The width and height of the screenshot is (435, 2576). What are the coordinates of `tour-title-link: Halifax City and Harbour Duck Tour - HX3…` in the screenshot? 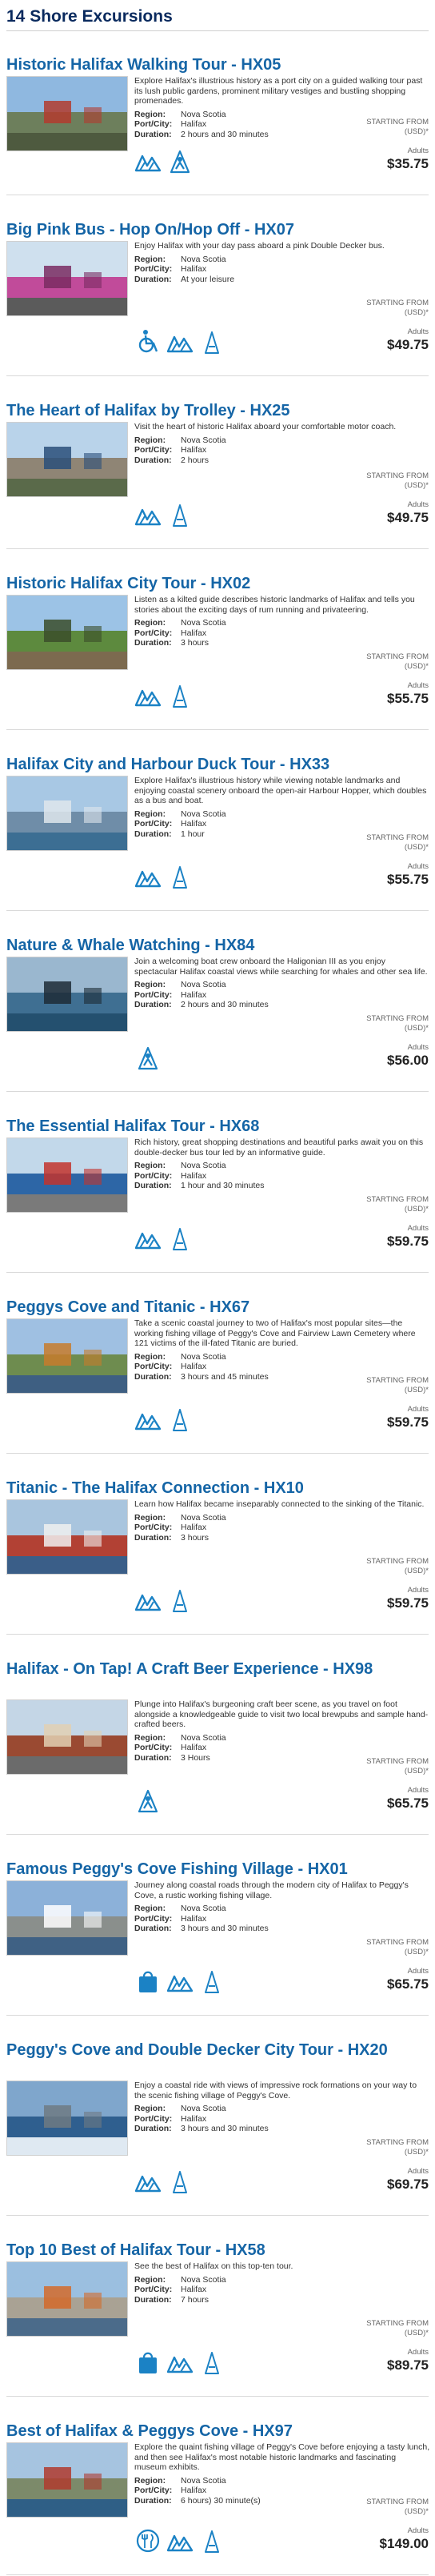 It's located at (214, 764).